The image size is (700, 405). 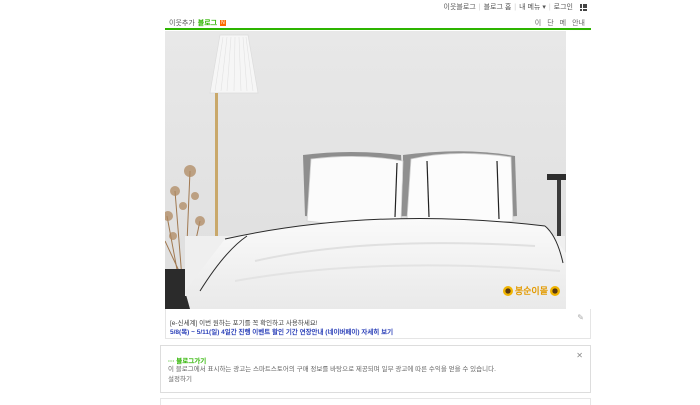 What do you see at coordinates (182, 23) in the screenshot?
I see `add-neighbor-link: 이웃추가` at bounding box center [182, 23].